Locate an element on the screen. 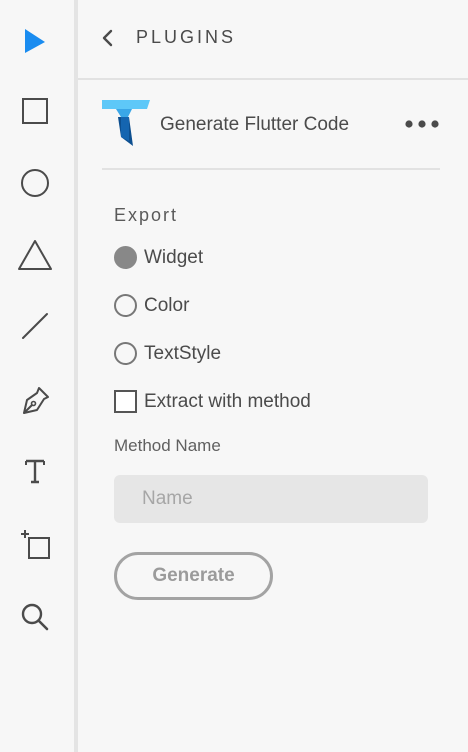 Image resolution: width=468 pixels, height=752 pixels. checkbox-label: Extract with method is located at coordinates (227, 401).